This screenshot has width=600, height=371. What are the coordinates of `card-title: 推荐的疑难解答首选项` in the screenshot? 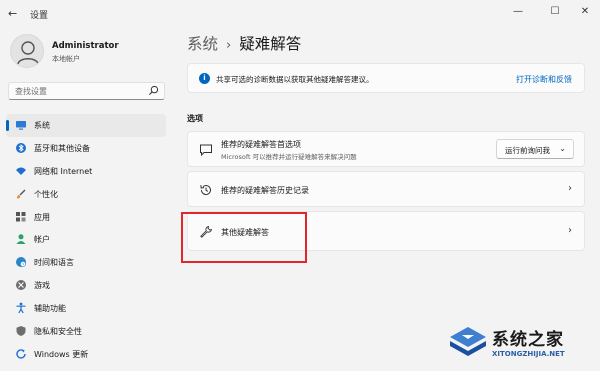 It's located at (261, 144).